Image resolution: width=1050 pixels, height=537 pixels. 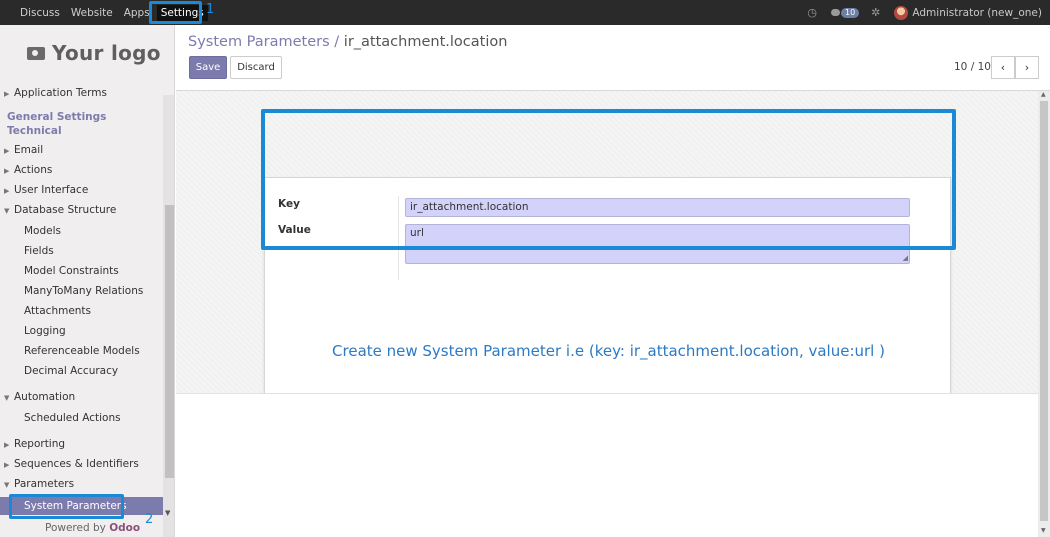 I want to click on sidebar-item-referenceable-models: Referenceable Models, so click(x=81, y=351).